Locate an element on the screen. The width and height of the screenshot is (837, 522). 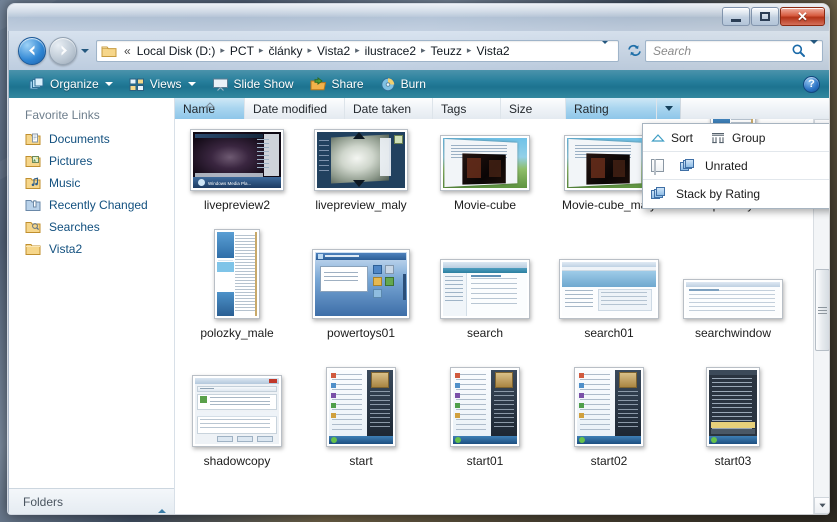
file-item: searchwindow is located at coordinates (733, 281).